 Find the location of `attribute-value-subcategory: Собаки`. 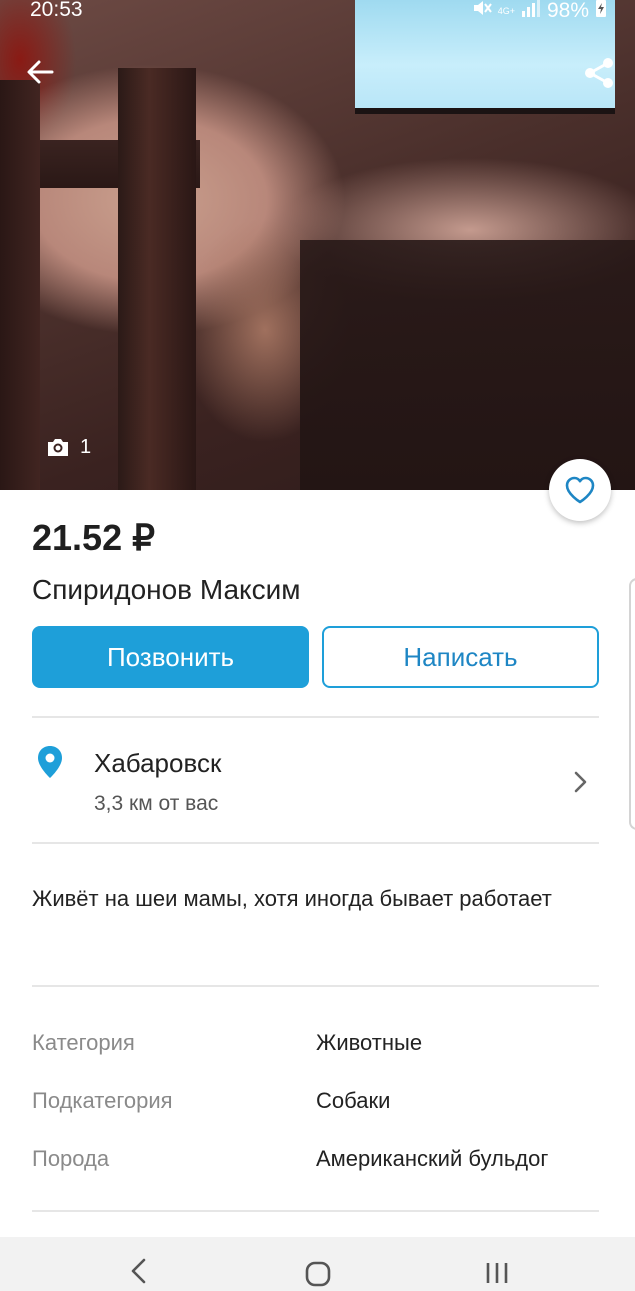

attribute-value-subcategory: Собаки is located at coordinates (353, 1100).